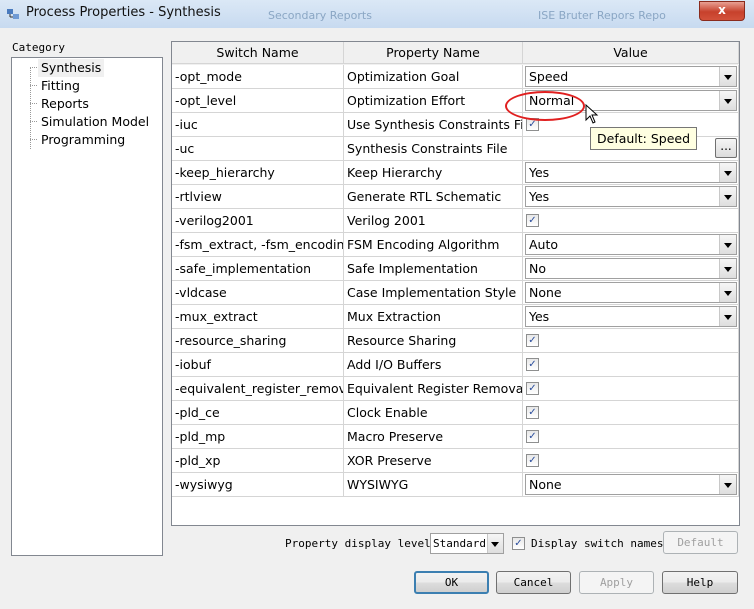 Image resolution: width=754 pixels, height=609 pixels. I want to click on display-level-select: Standard, so click(467, 543).